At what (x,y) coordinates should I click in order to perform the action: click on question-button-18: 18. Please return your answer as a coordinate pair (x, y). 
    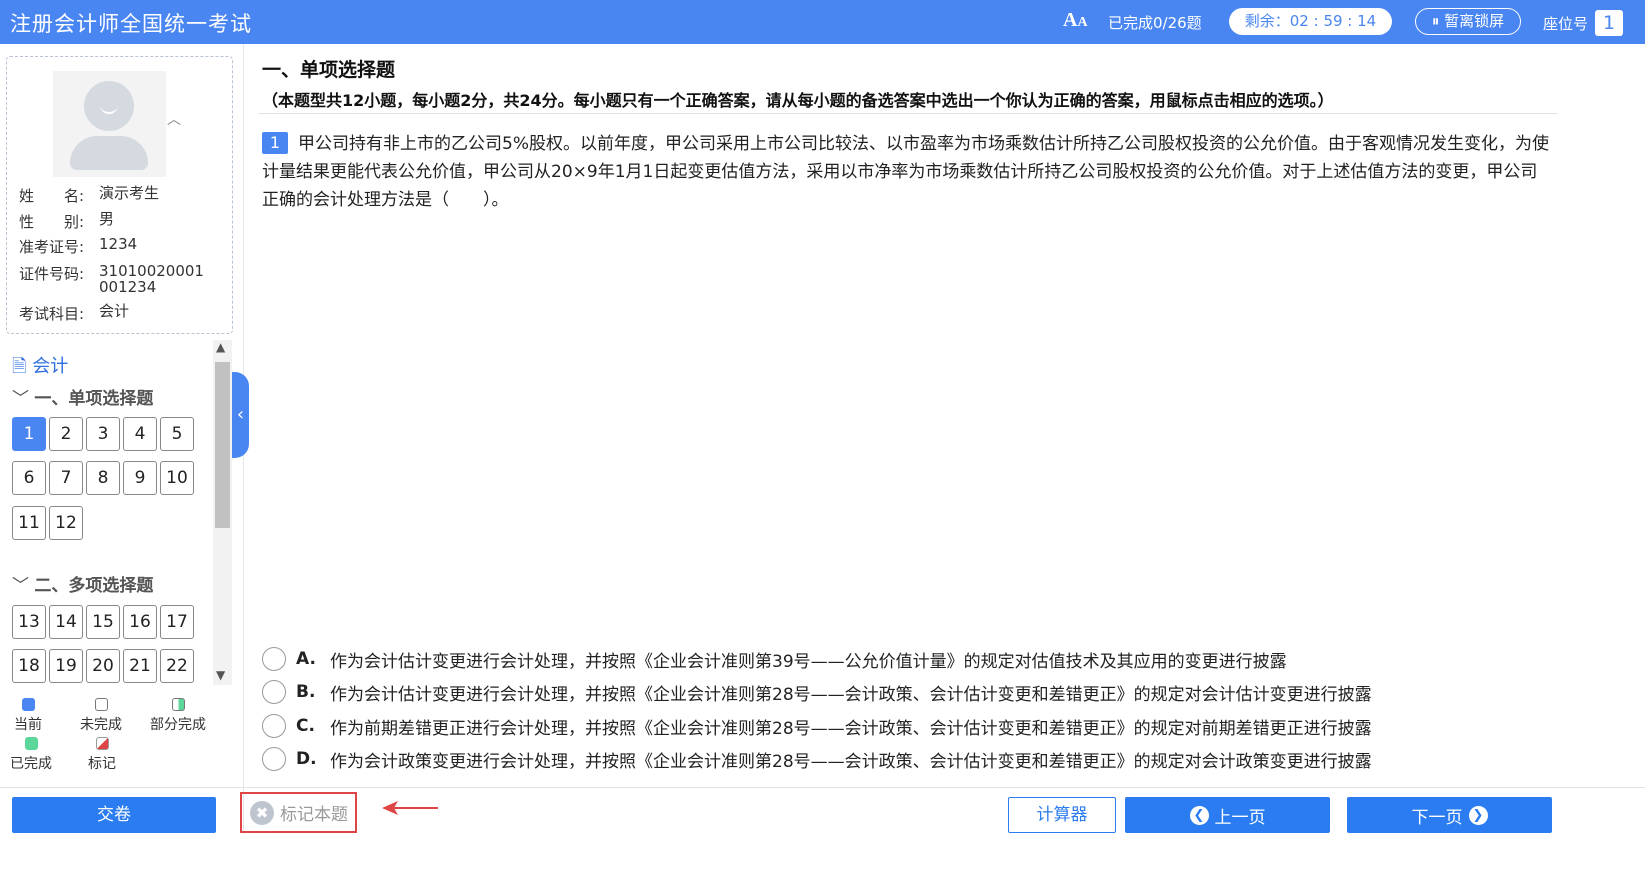
    Looking at the image, I should click on (29, 666).